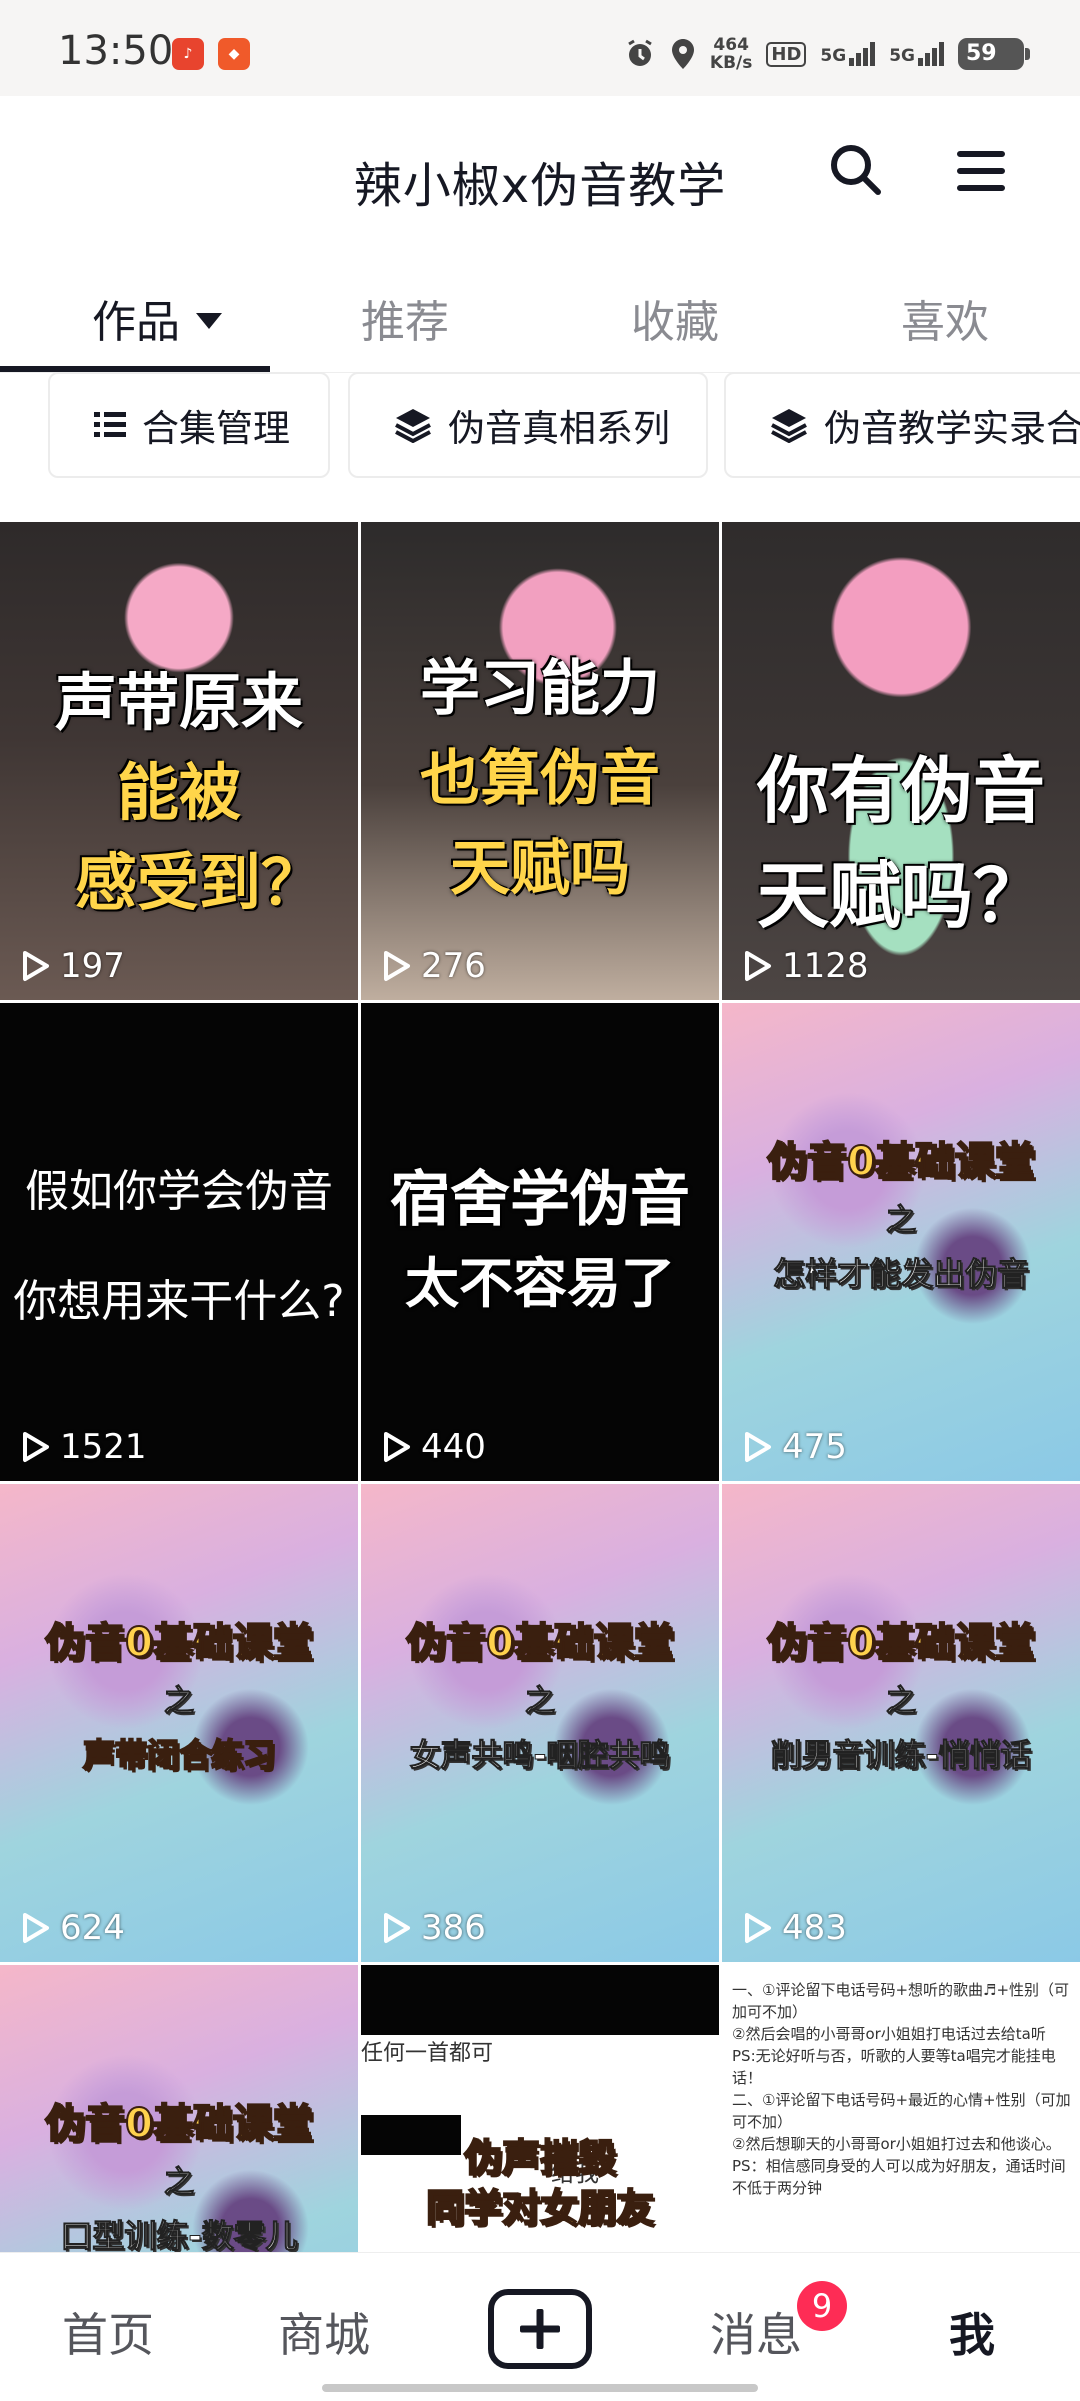 The height and width of the screenshot is (2401, 1080). Describe the element at coordinates (945, 318) in the screenshot. I see `tab-likes: 喜欢` at that location.